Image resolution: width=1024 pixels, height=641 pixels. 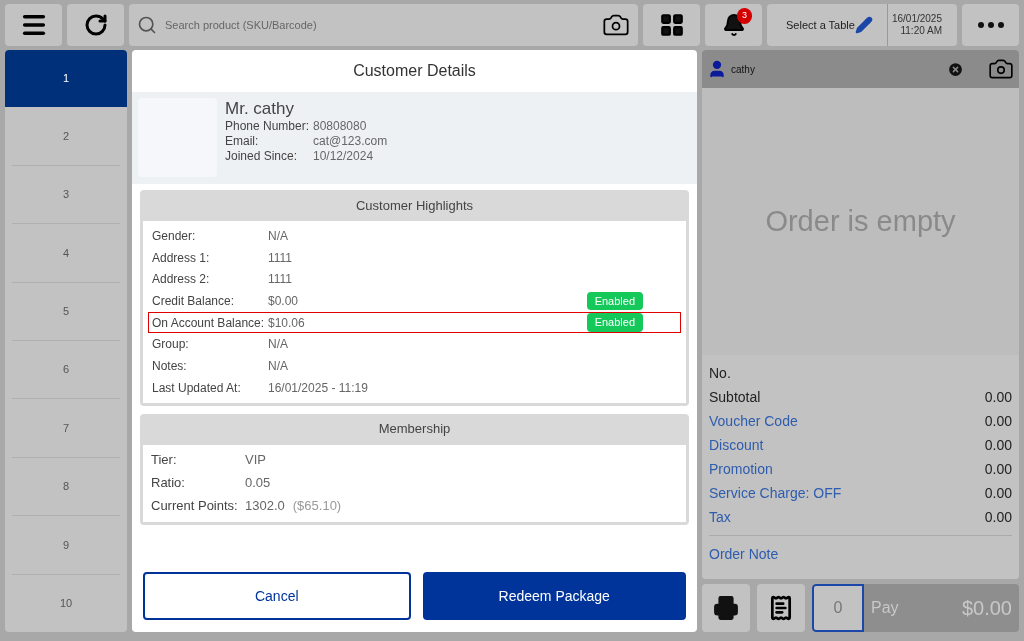 What do you see at coordinates (318, 388) in the screenshot?
I see `field-value: 16/01/2025 - 11:19` at bounding box center [318, 388].